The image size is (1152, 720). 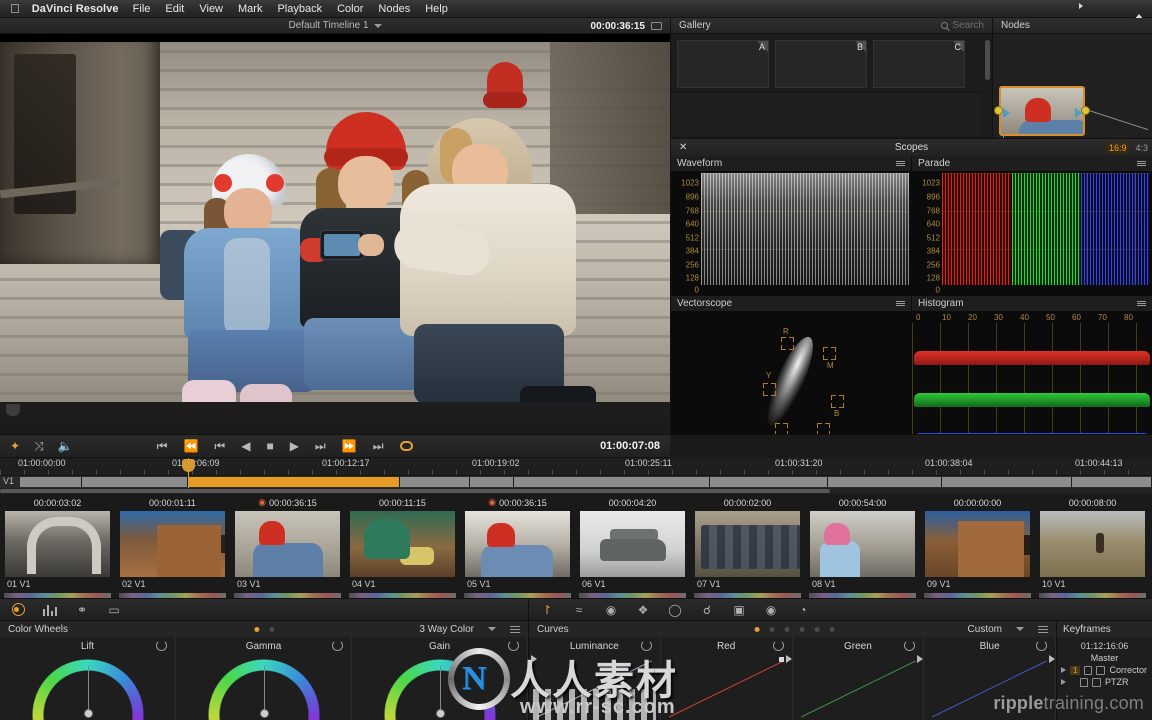 I want to click on wand-icon: ✦, so click(x=15, y=446).